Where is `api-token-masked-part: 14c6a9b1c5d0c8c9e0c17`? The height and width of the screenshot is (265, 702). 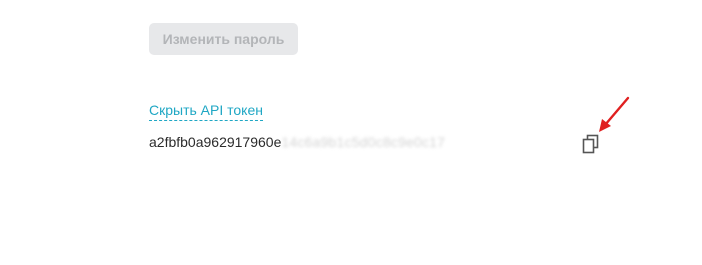 api-token-masked-part: 14c6a9b1c5d0c8c9e0c17 is located at coordinates (363, 142).